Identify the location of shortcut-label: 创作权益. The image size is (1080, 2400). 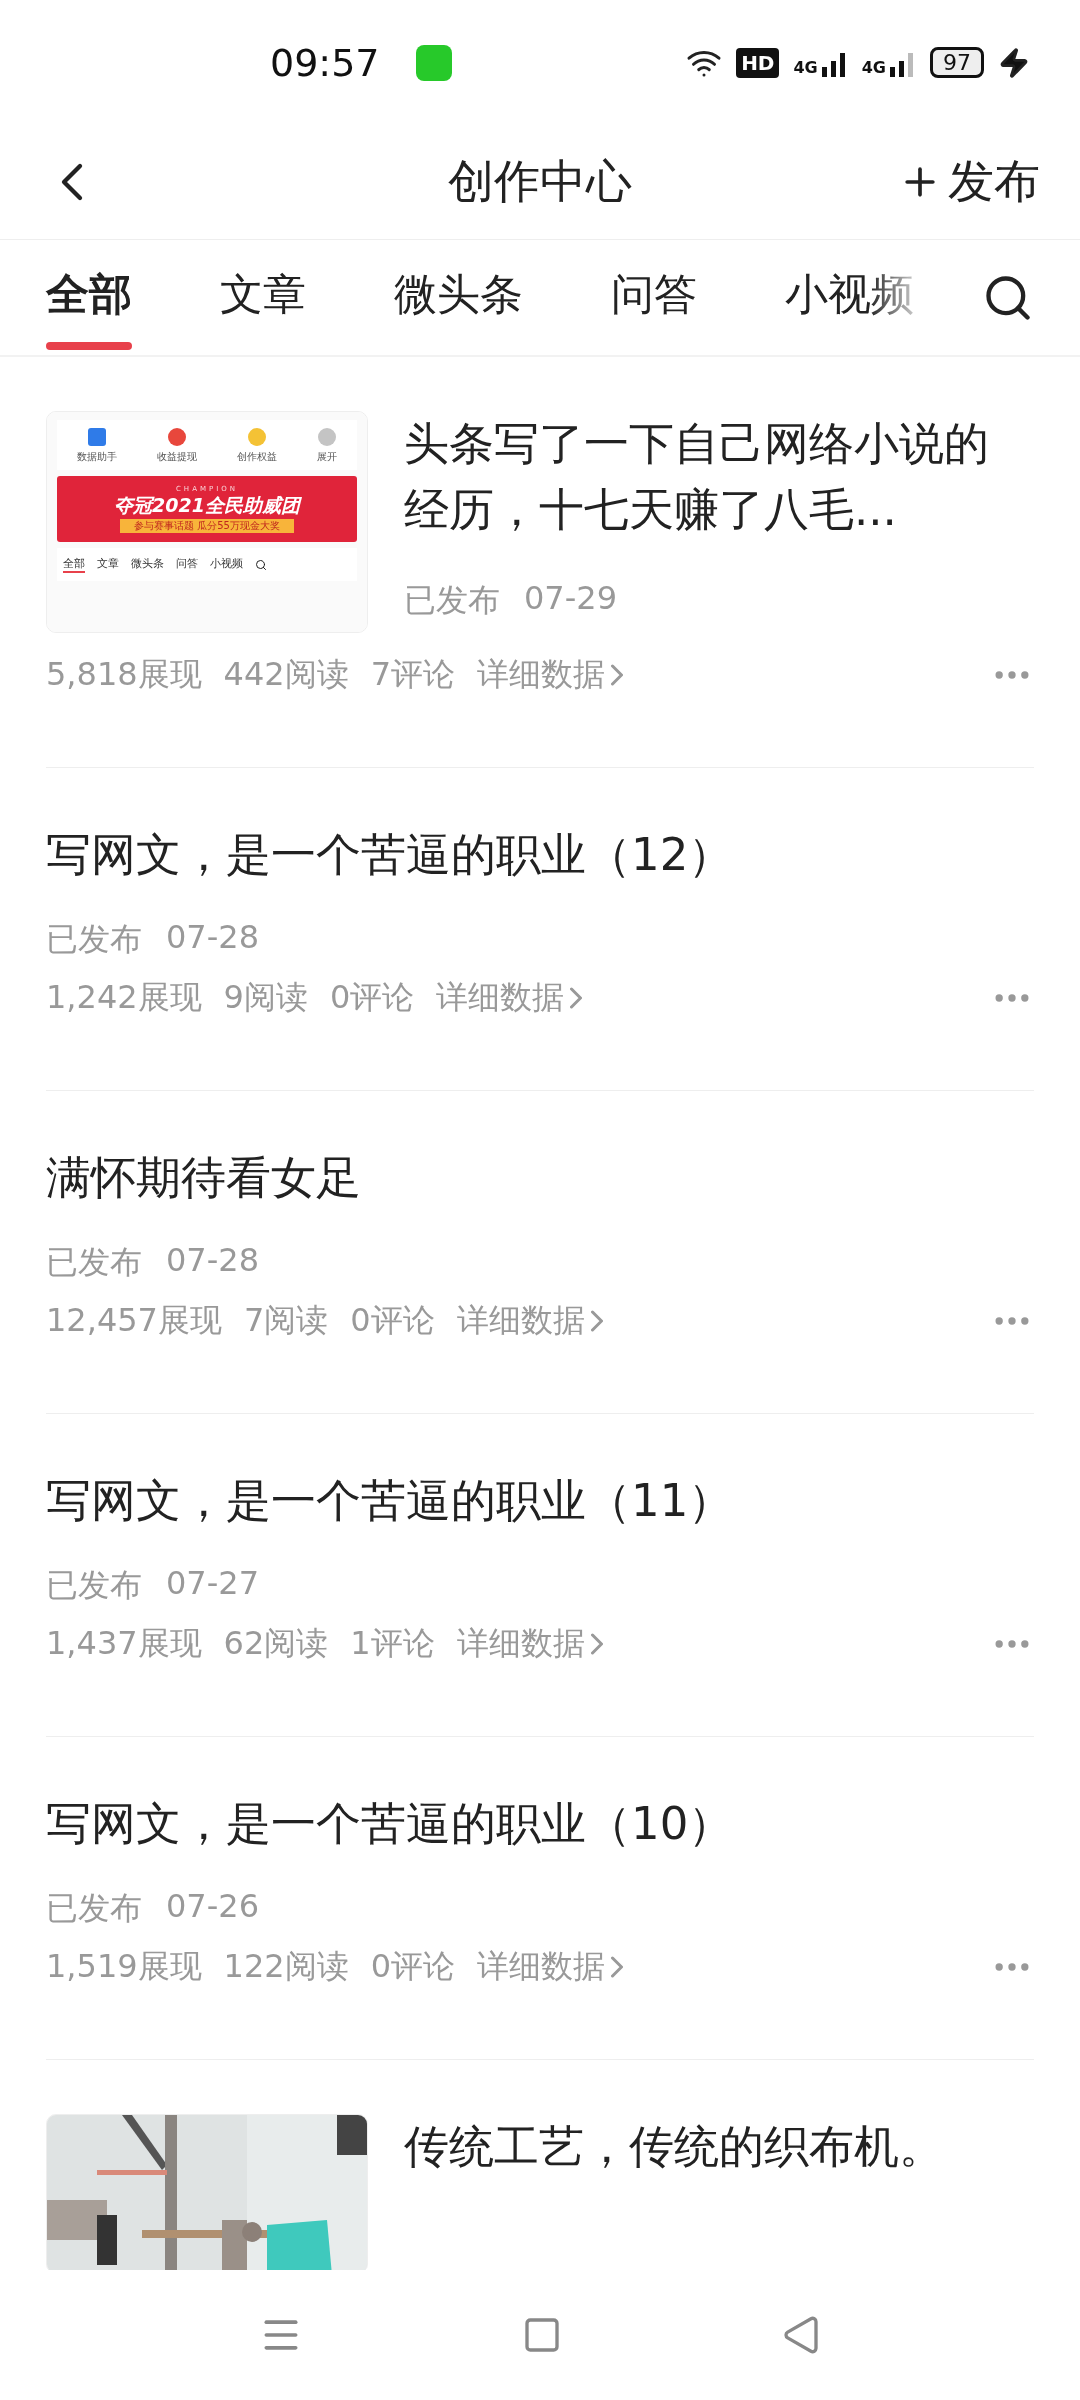
(257, 457).